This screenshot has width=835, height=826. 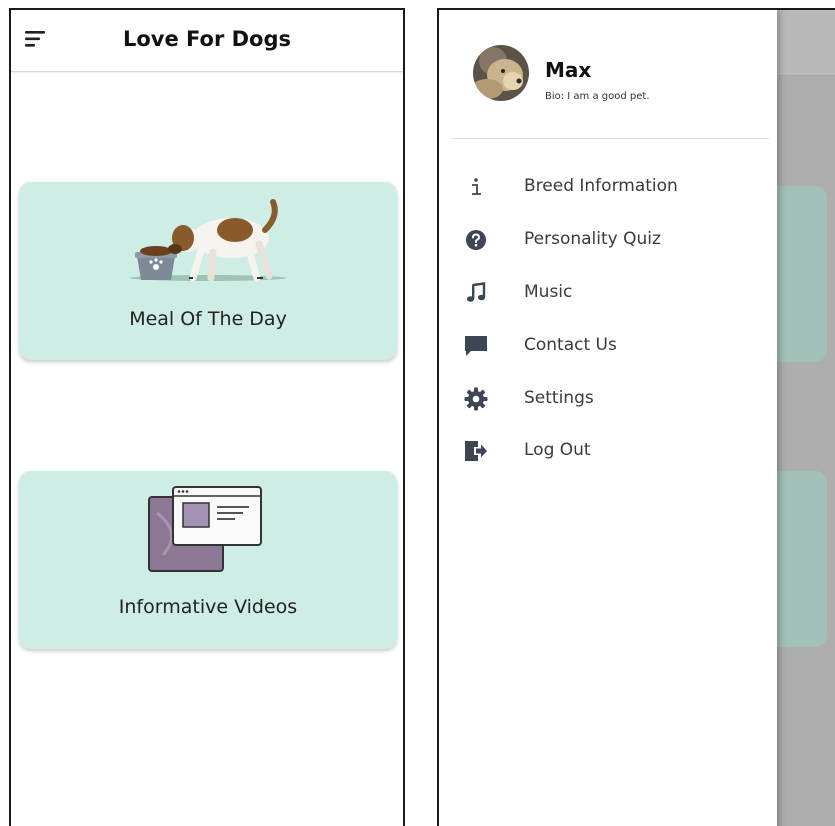 I want to click on menu-item-label: Personality Quiz, so click(x=592, y=239).